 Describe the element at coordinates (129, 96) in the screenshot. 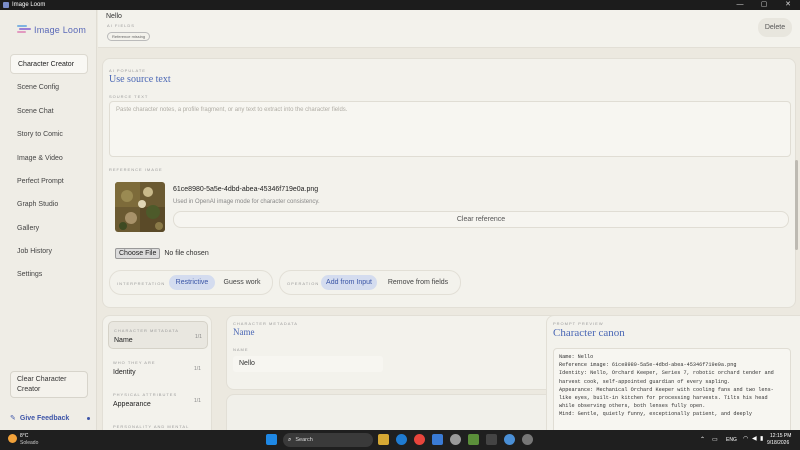

I see `source-text-label: SOURCE TEXT` at that location.